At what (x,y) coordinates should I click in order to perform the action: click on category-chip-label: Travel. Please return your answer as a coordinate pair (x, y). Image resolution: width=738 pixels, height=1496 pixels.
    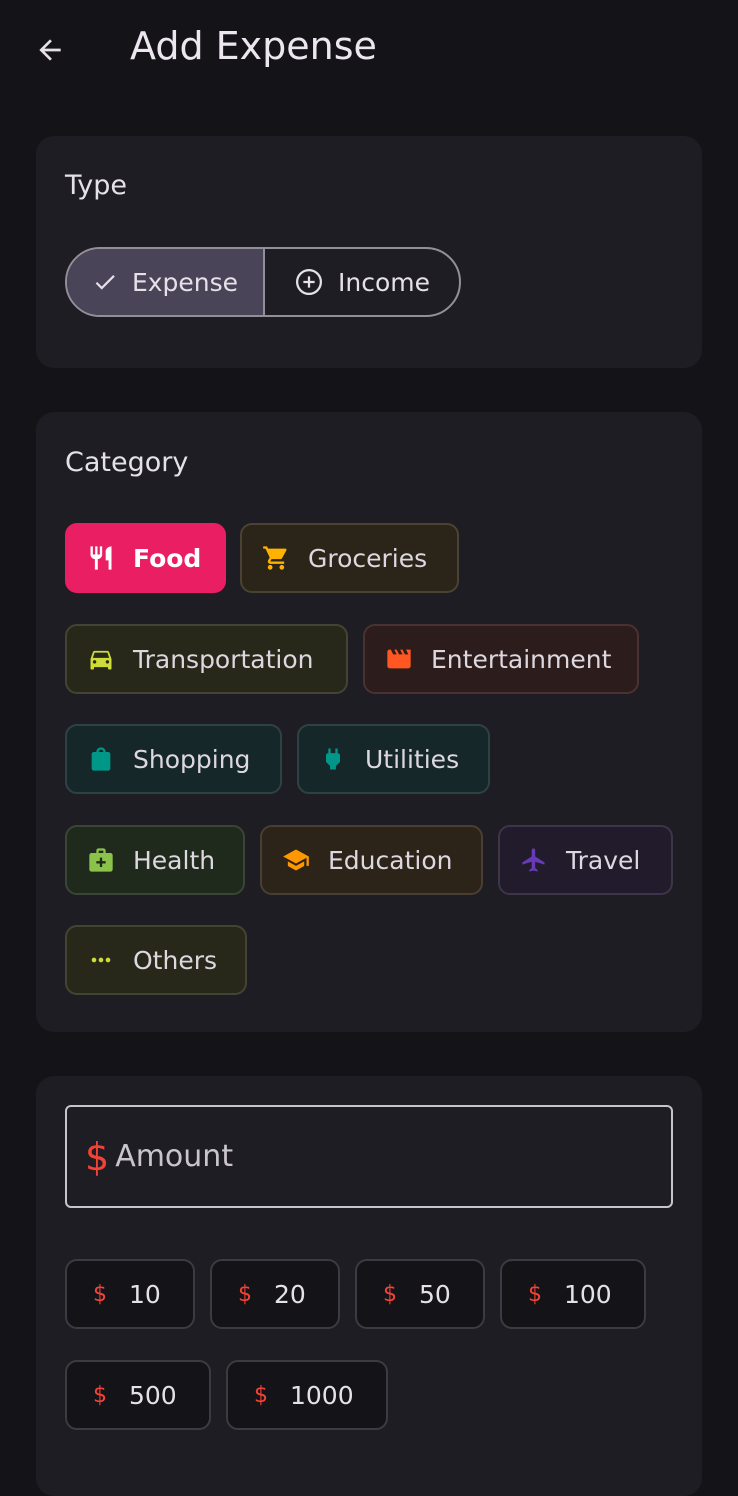
    Looking at the image, I should click on (603, 860).